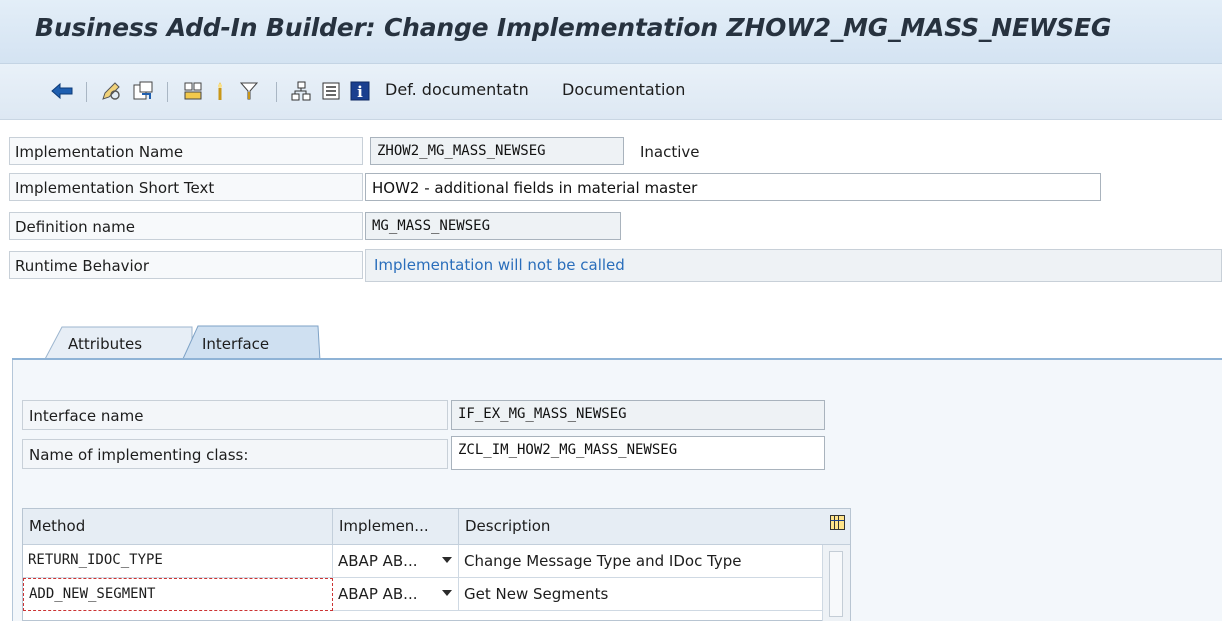 This screenshot has width=1222, height=621. What do you see at coordinates (623, 89) in the screenshot?
I see `documentation-button: Documentation` at bounding box center [623, 89].